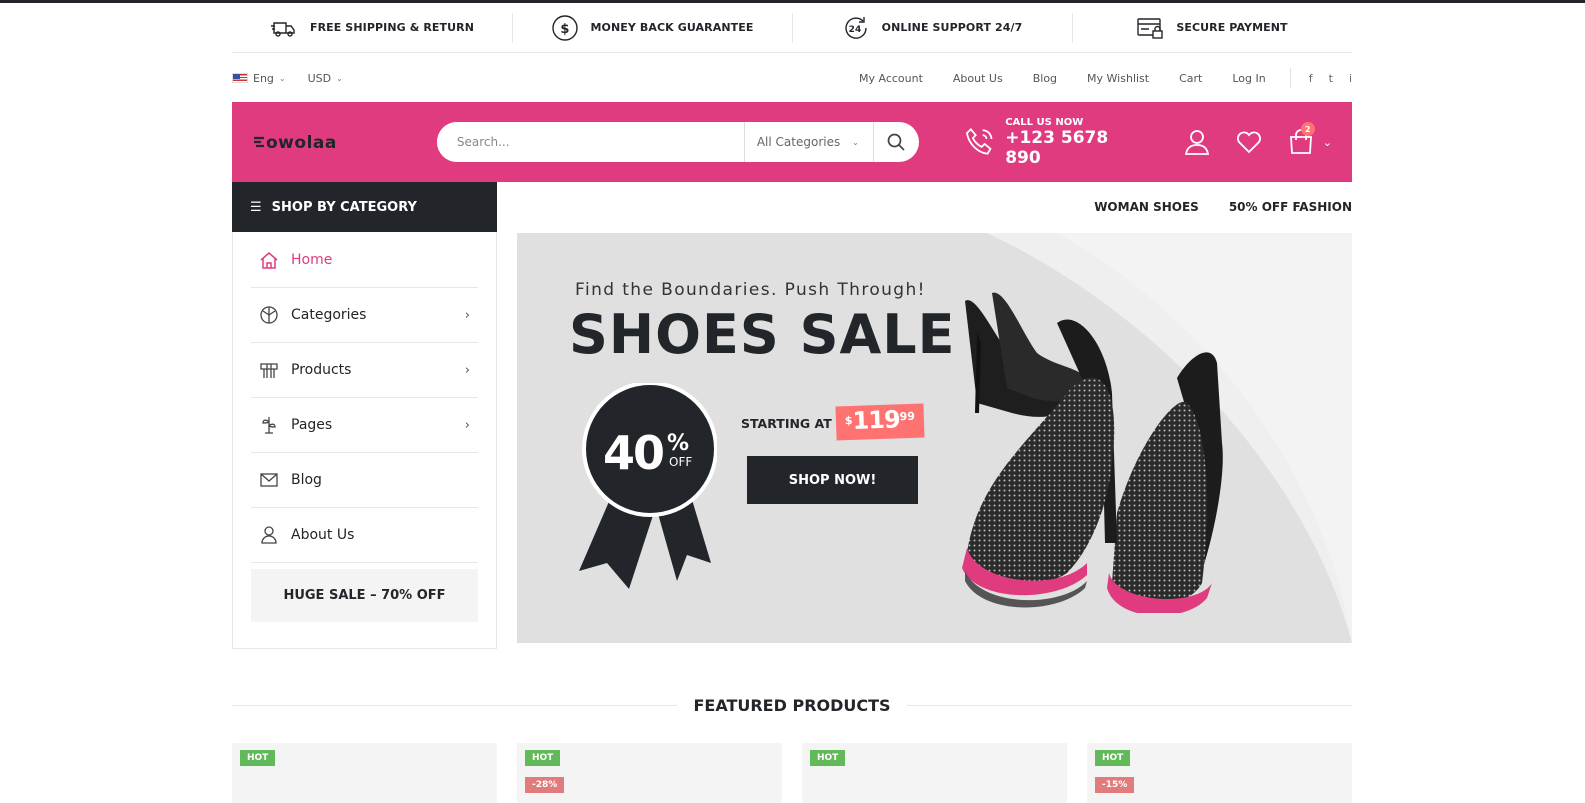 Image resolution: width=1585 pixels, height=803 pixels. I want to click on info-label: FREE SHIPPING & RETURN, so click(392, 27).